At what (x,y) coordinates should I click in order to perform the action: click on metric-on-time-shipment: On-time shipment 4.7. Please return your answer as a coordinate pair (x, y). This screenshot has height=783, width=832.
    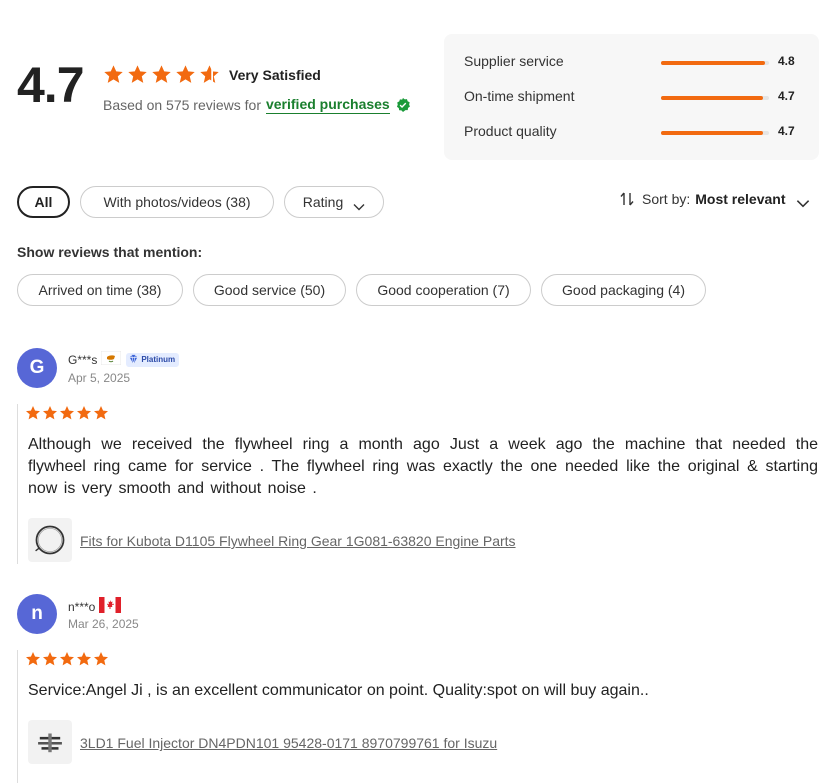
    Looking at the image, I should click on (634, 98).